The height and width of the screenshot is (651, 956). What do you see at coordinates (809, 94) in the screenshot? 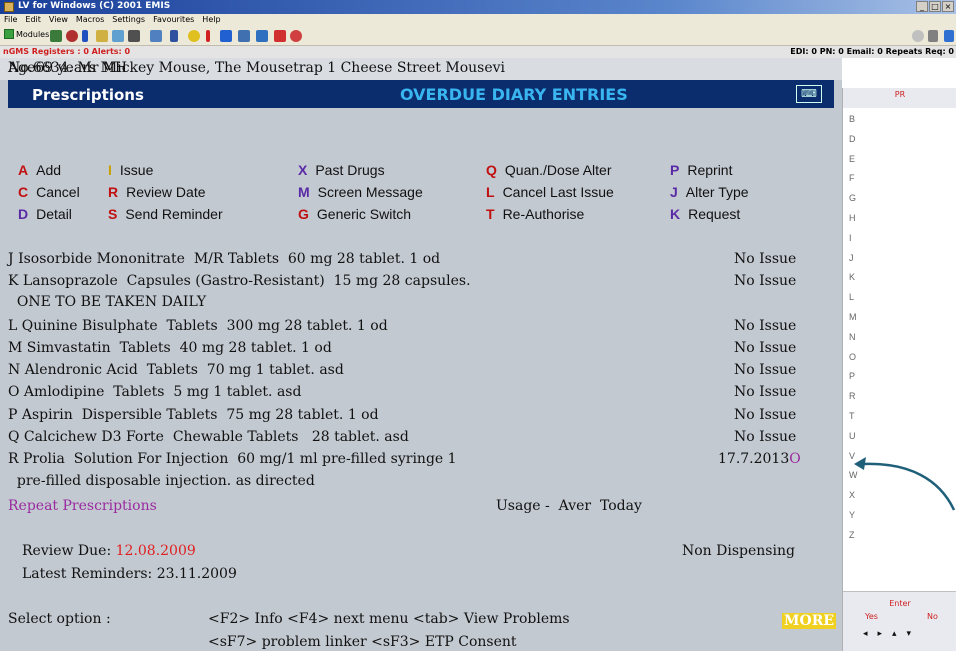
I see `keyboard-icon: ⌨` at bounding box center [809, 94].